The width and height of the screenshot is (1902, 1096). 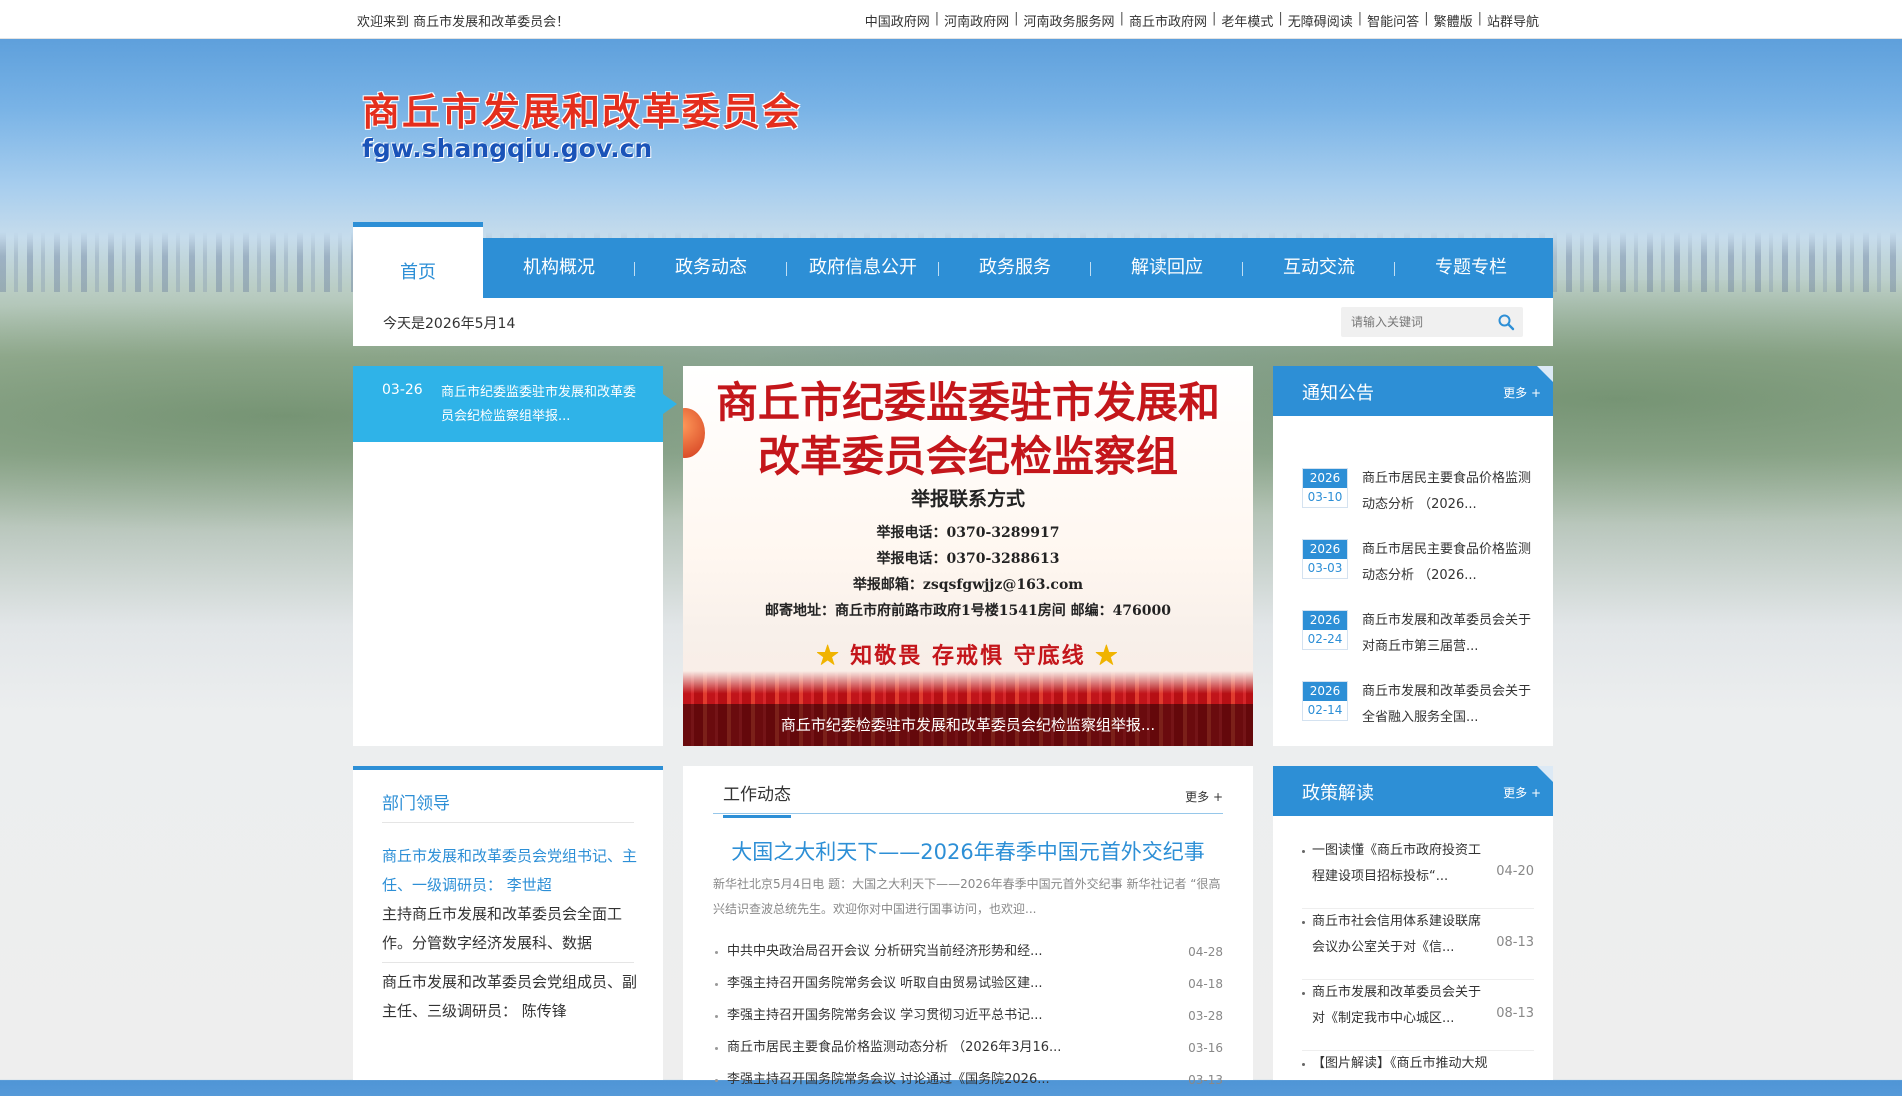 What do you see at coordinates (711, 268) in the screenshot?
I see `nav-news: 政务动态` at bounding box center [711, 268].